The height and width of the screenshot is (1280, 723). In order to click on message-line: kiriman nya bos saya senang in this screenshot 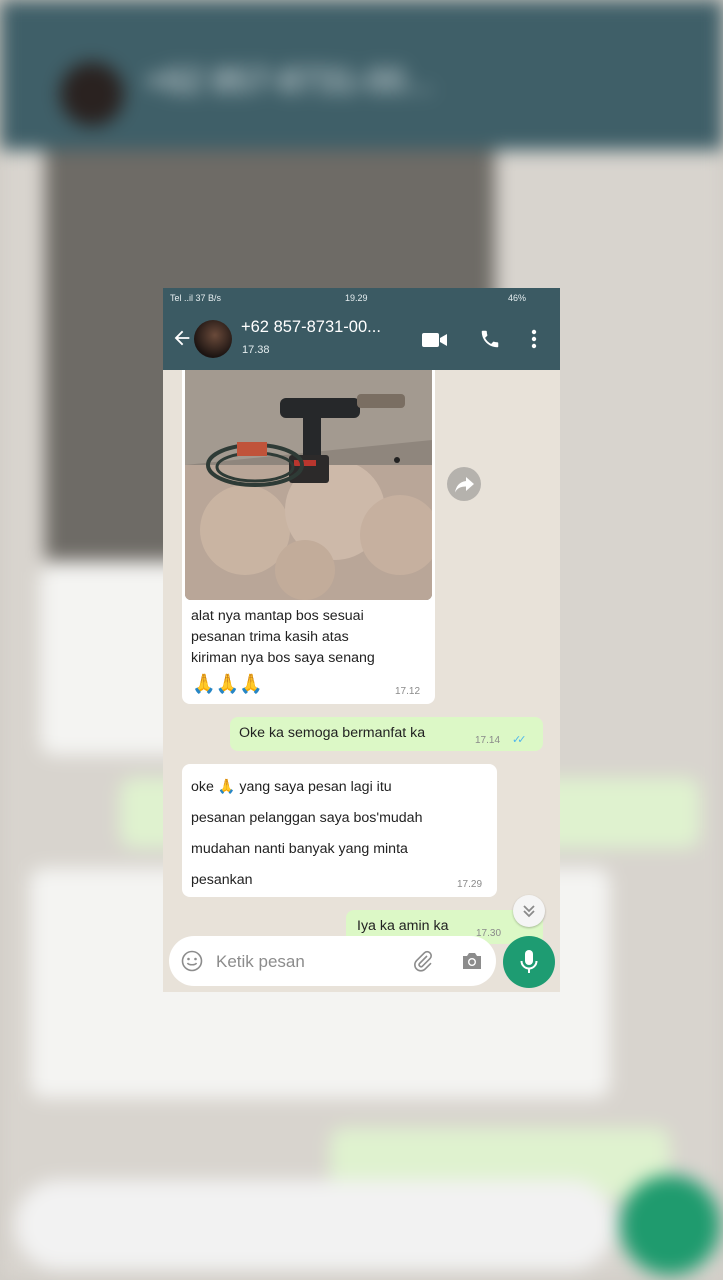, I will do `click(283, 658)`.